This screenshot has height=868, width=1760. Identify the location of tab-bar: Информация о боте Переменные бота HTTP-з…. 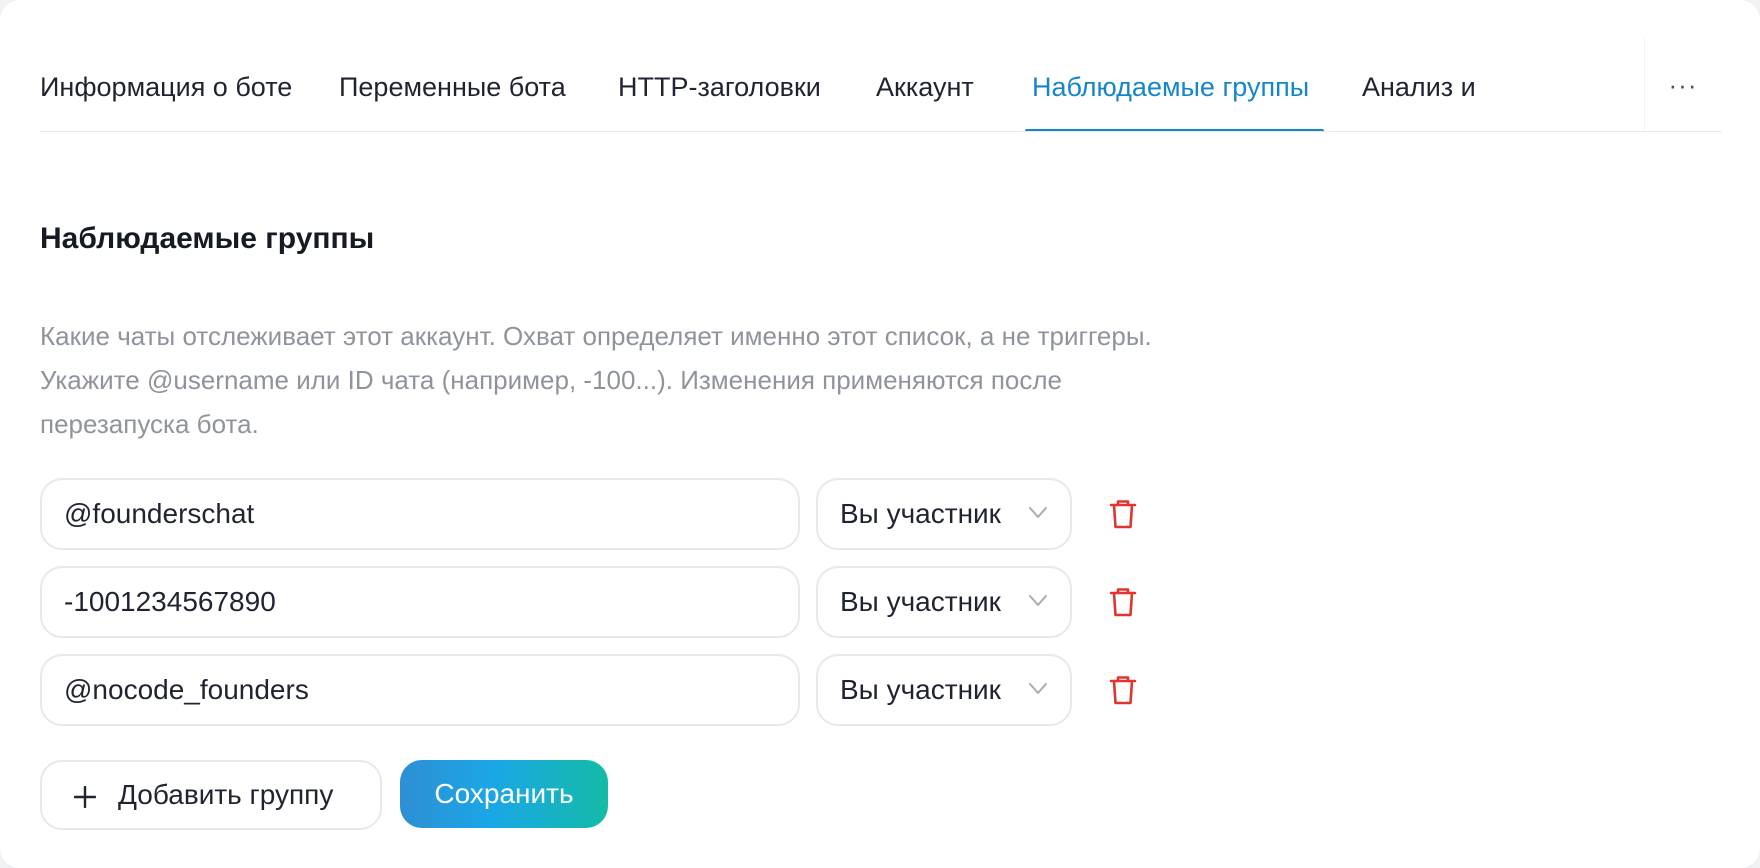
(881, 85).